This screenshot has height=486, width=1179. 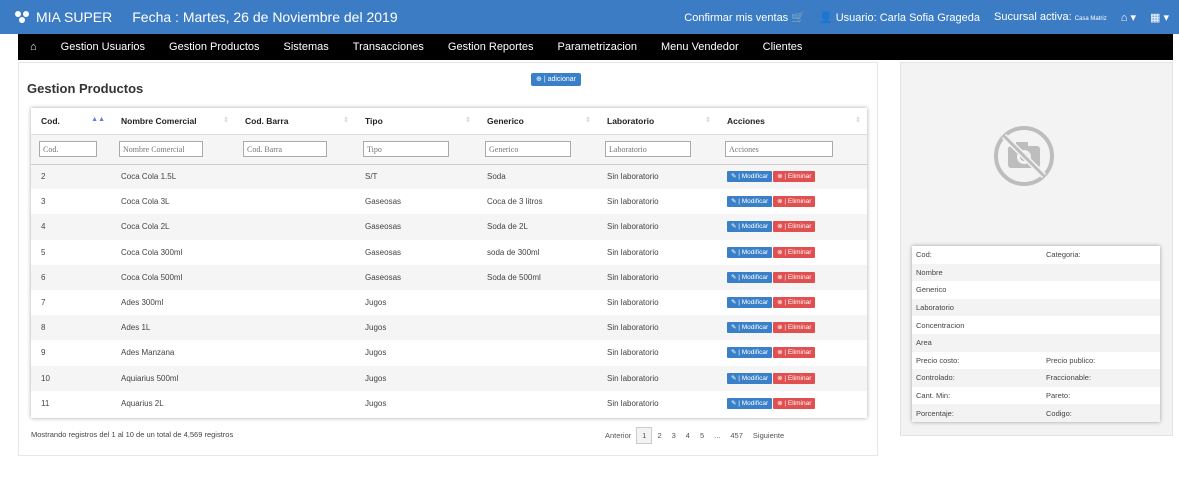 What do you see at coordinates (792, 121) in the screenshot?
I see `col-header-acciones: Acciones ⇕` at bounding box center [792, 121].